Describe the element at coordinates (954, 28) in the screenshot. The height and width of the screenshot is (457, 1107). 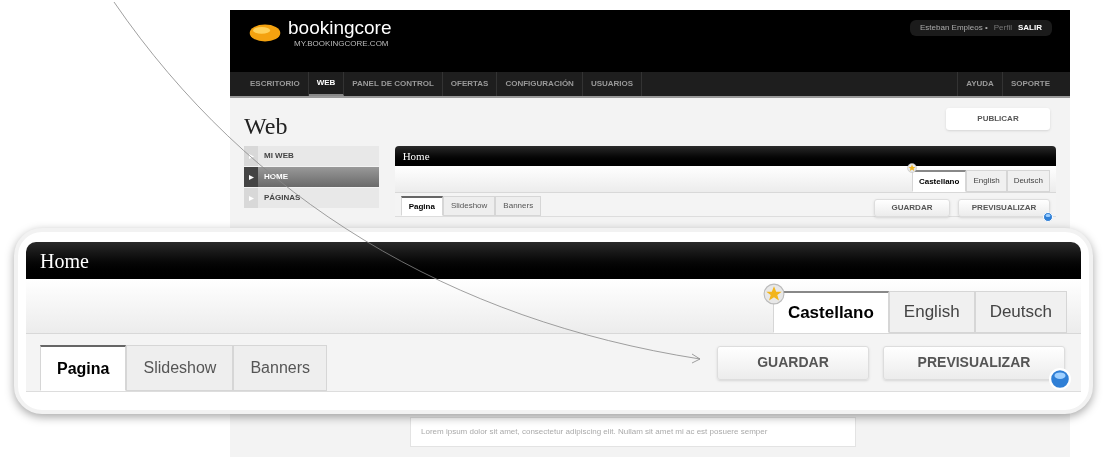
I see `user-name: Esteban Empleos •` at that location.